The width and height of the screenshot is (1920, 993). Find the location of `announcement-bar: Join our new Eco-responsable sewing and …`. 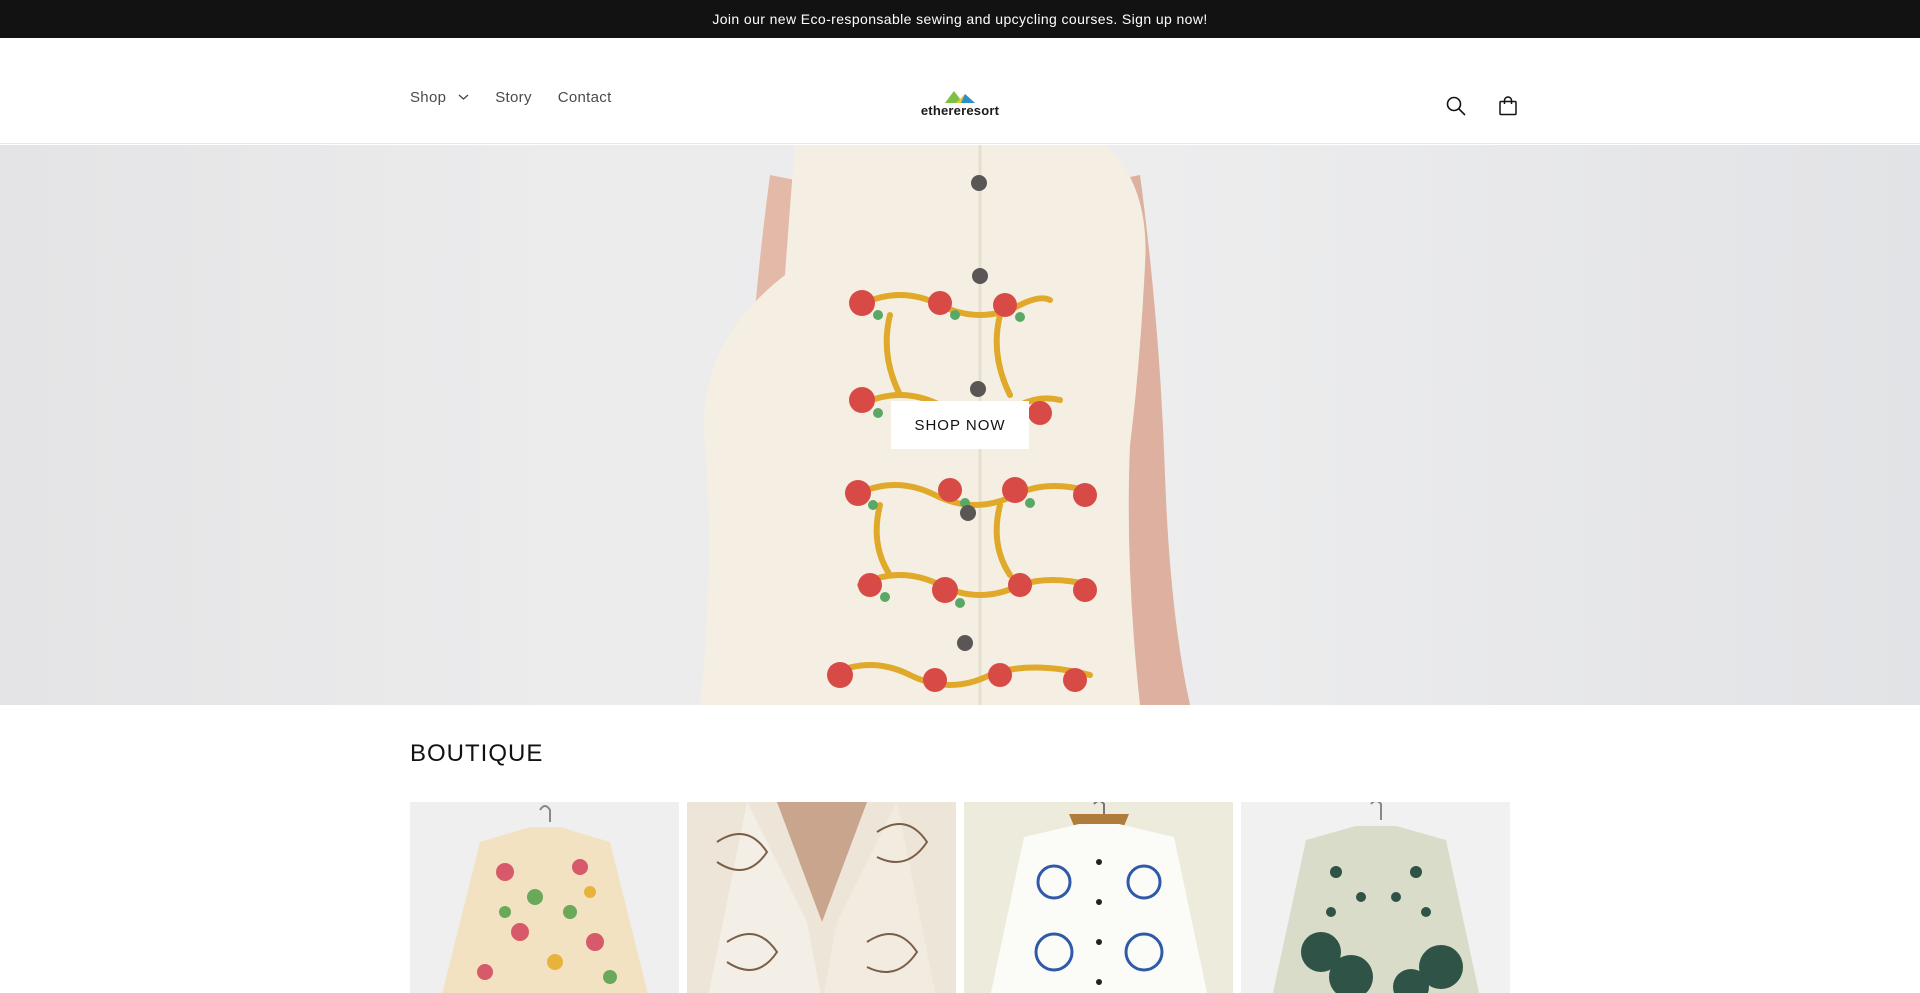

announcement-bar: Join our new Eco-responsable sewing and … is located at coordinates (960, 19).